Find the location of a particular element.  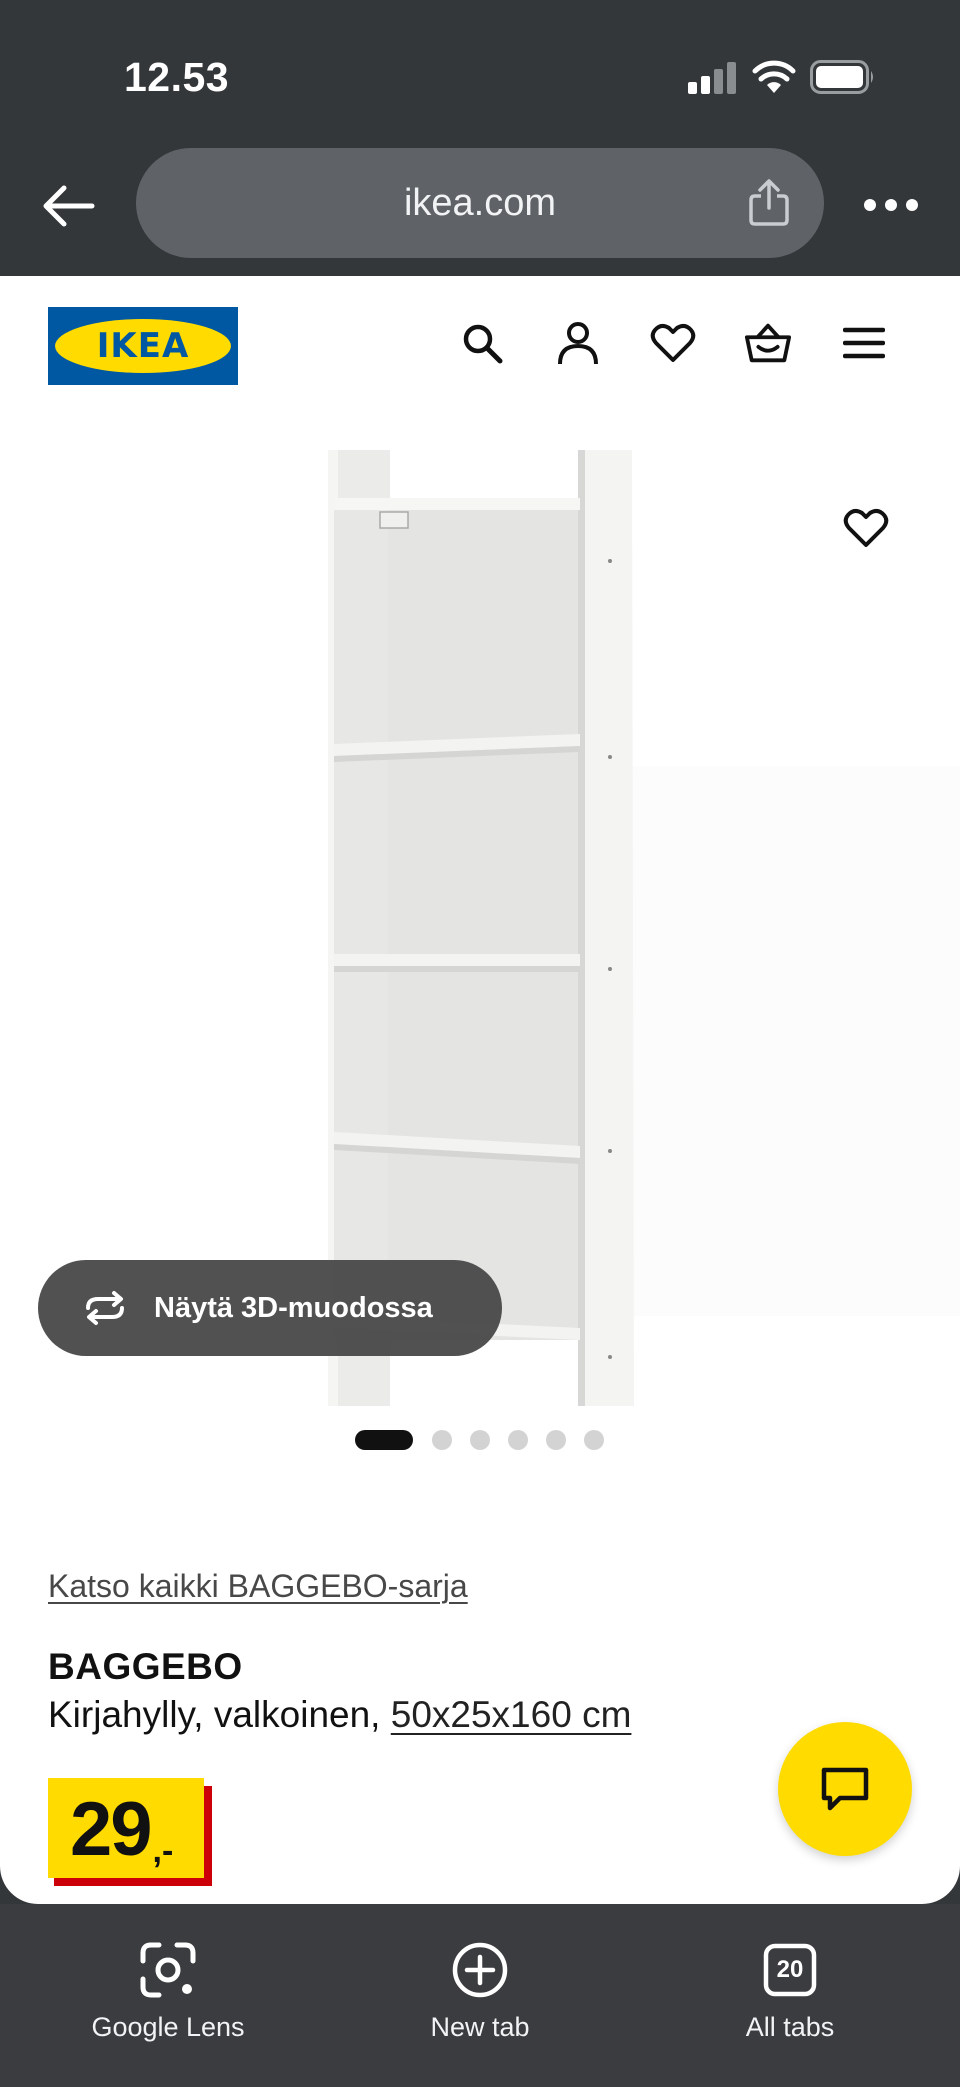

menu-icon is located at coordinates (864, 343).